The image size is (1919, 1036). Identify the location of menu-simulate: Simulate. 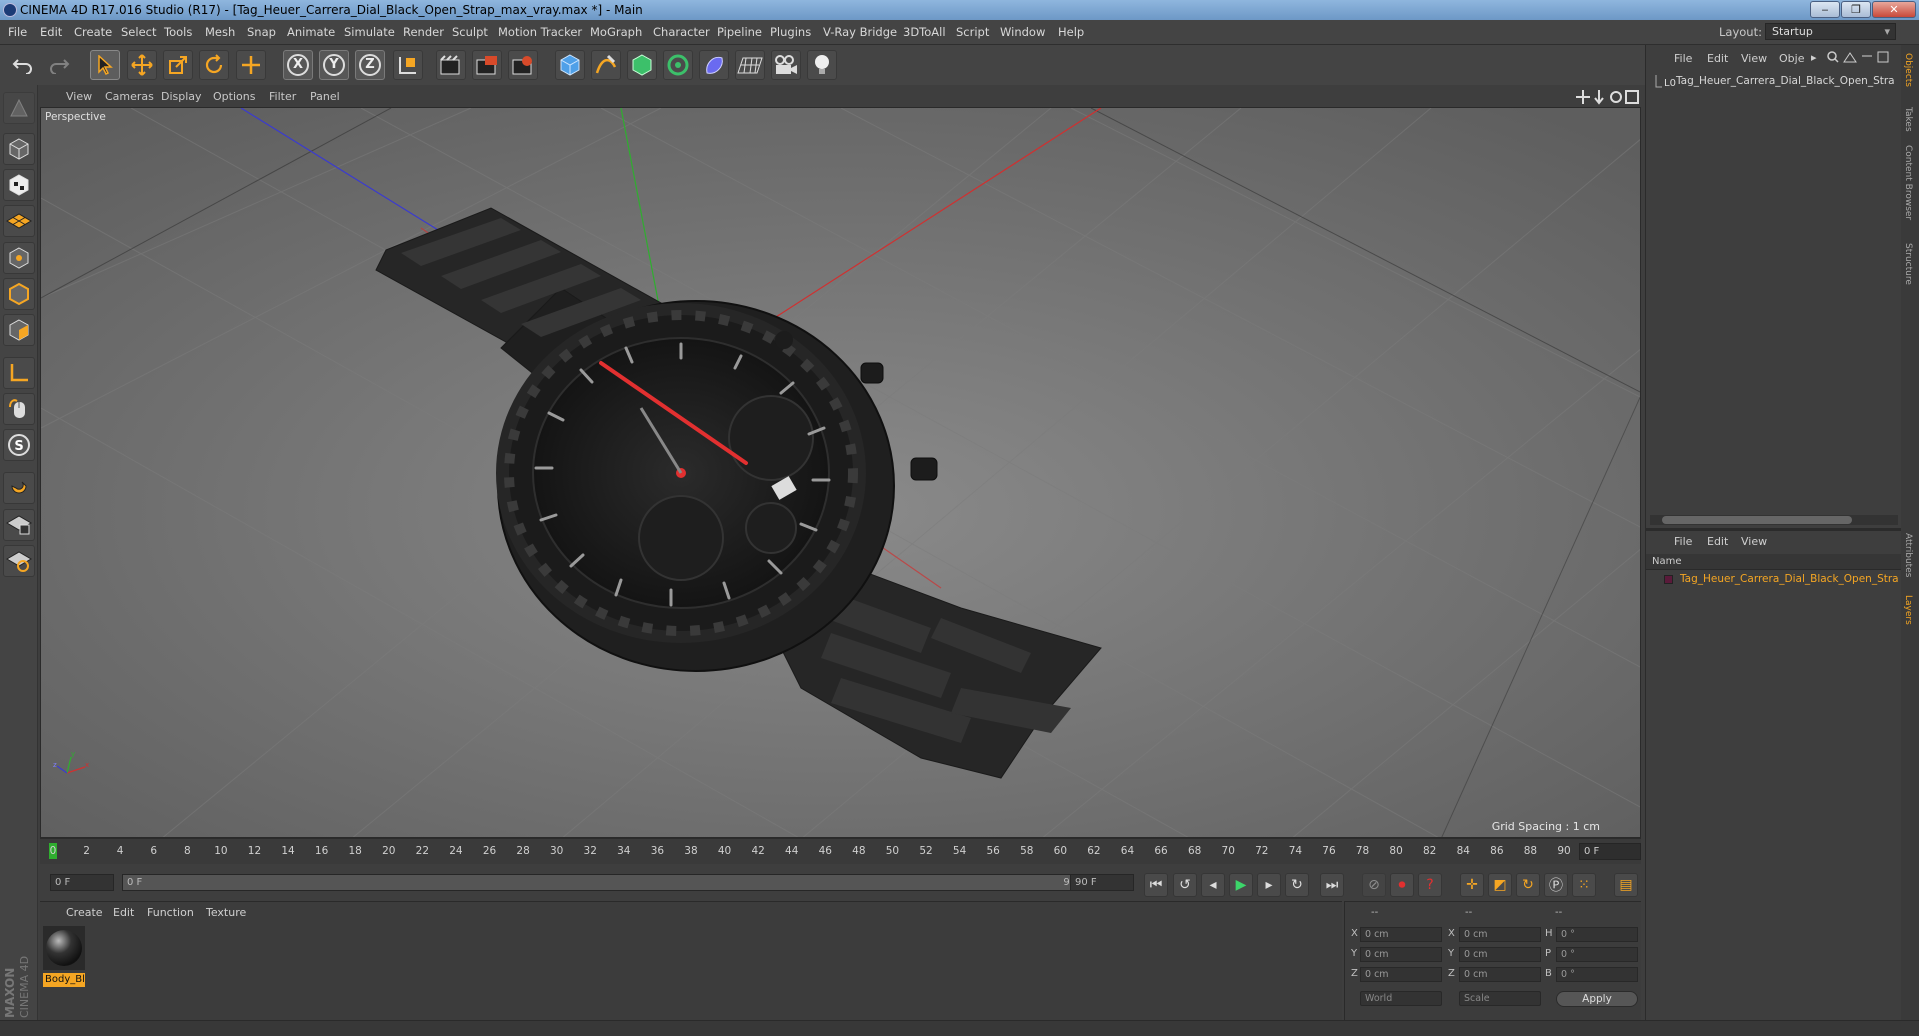
(369, 32).